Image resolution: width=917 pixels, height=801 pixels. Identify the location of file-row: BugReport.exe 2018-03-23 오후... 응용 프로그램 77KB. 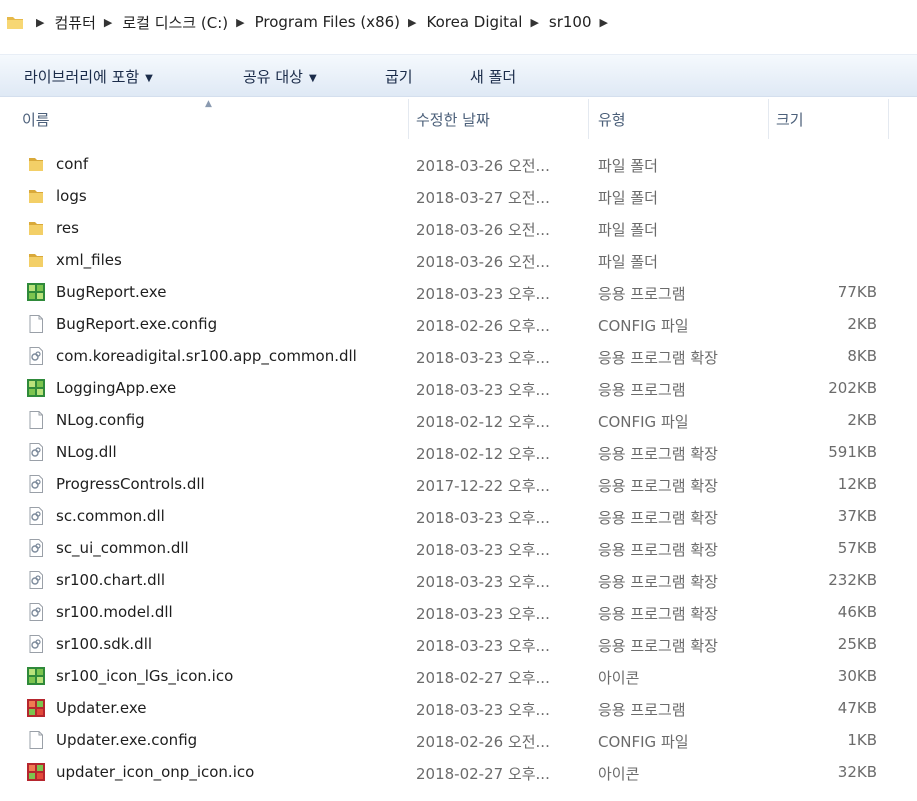
(458, 292).